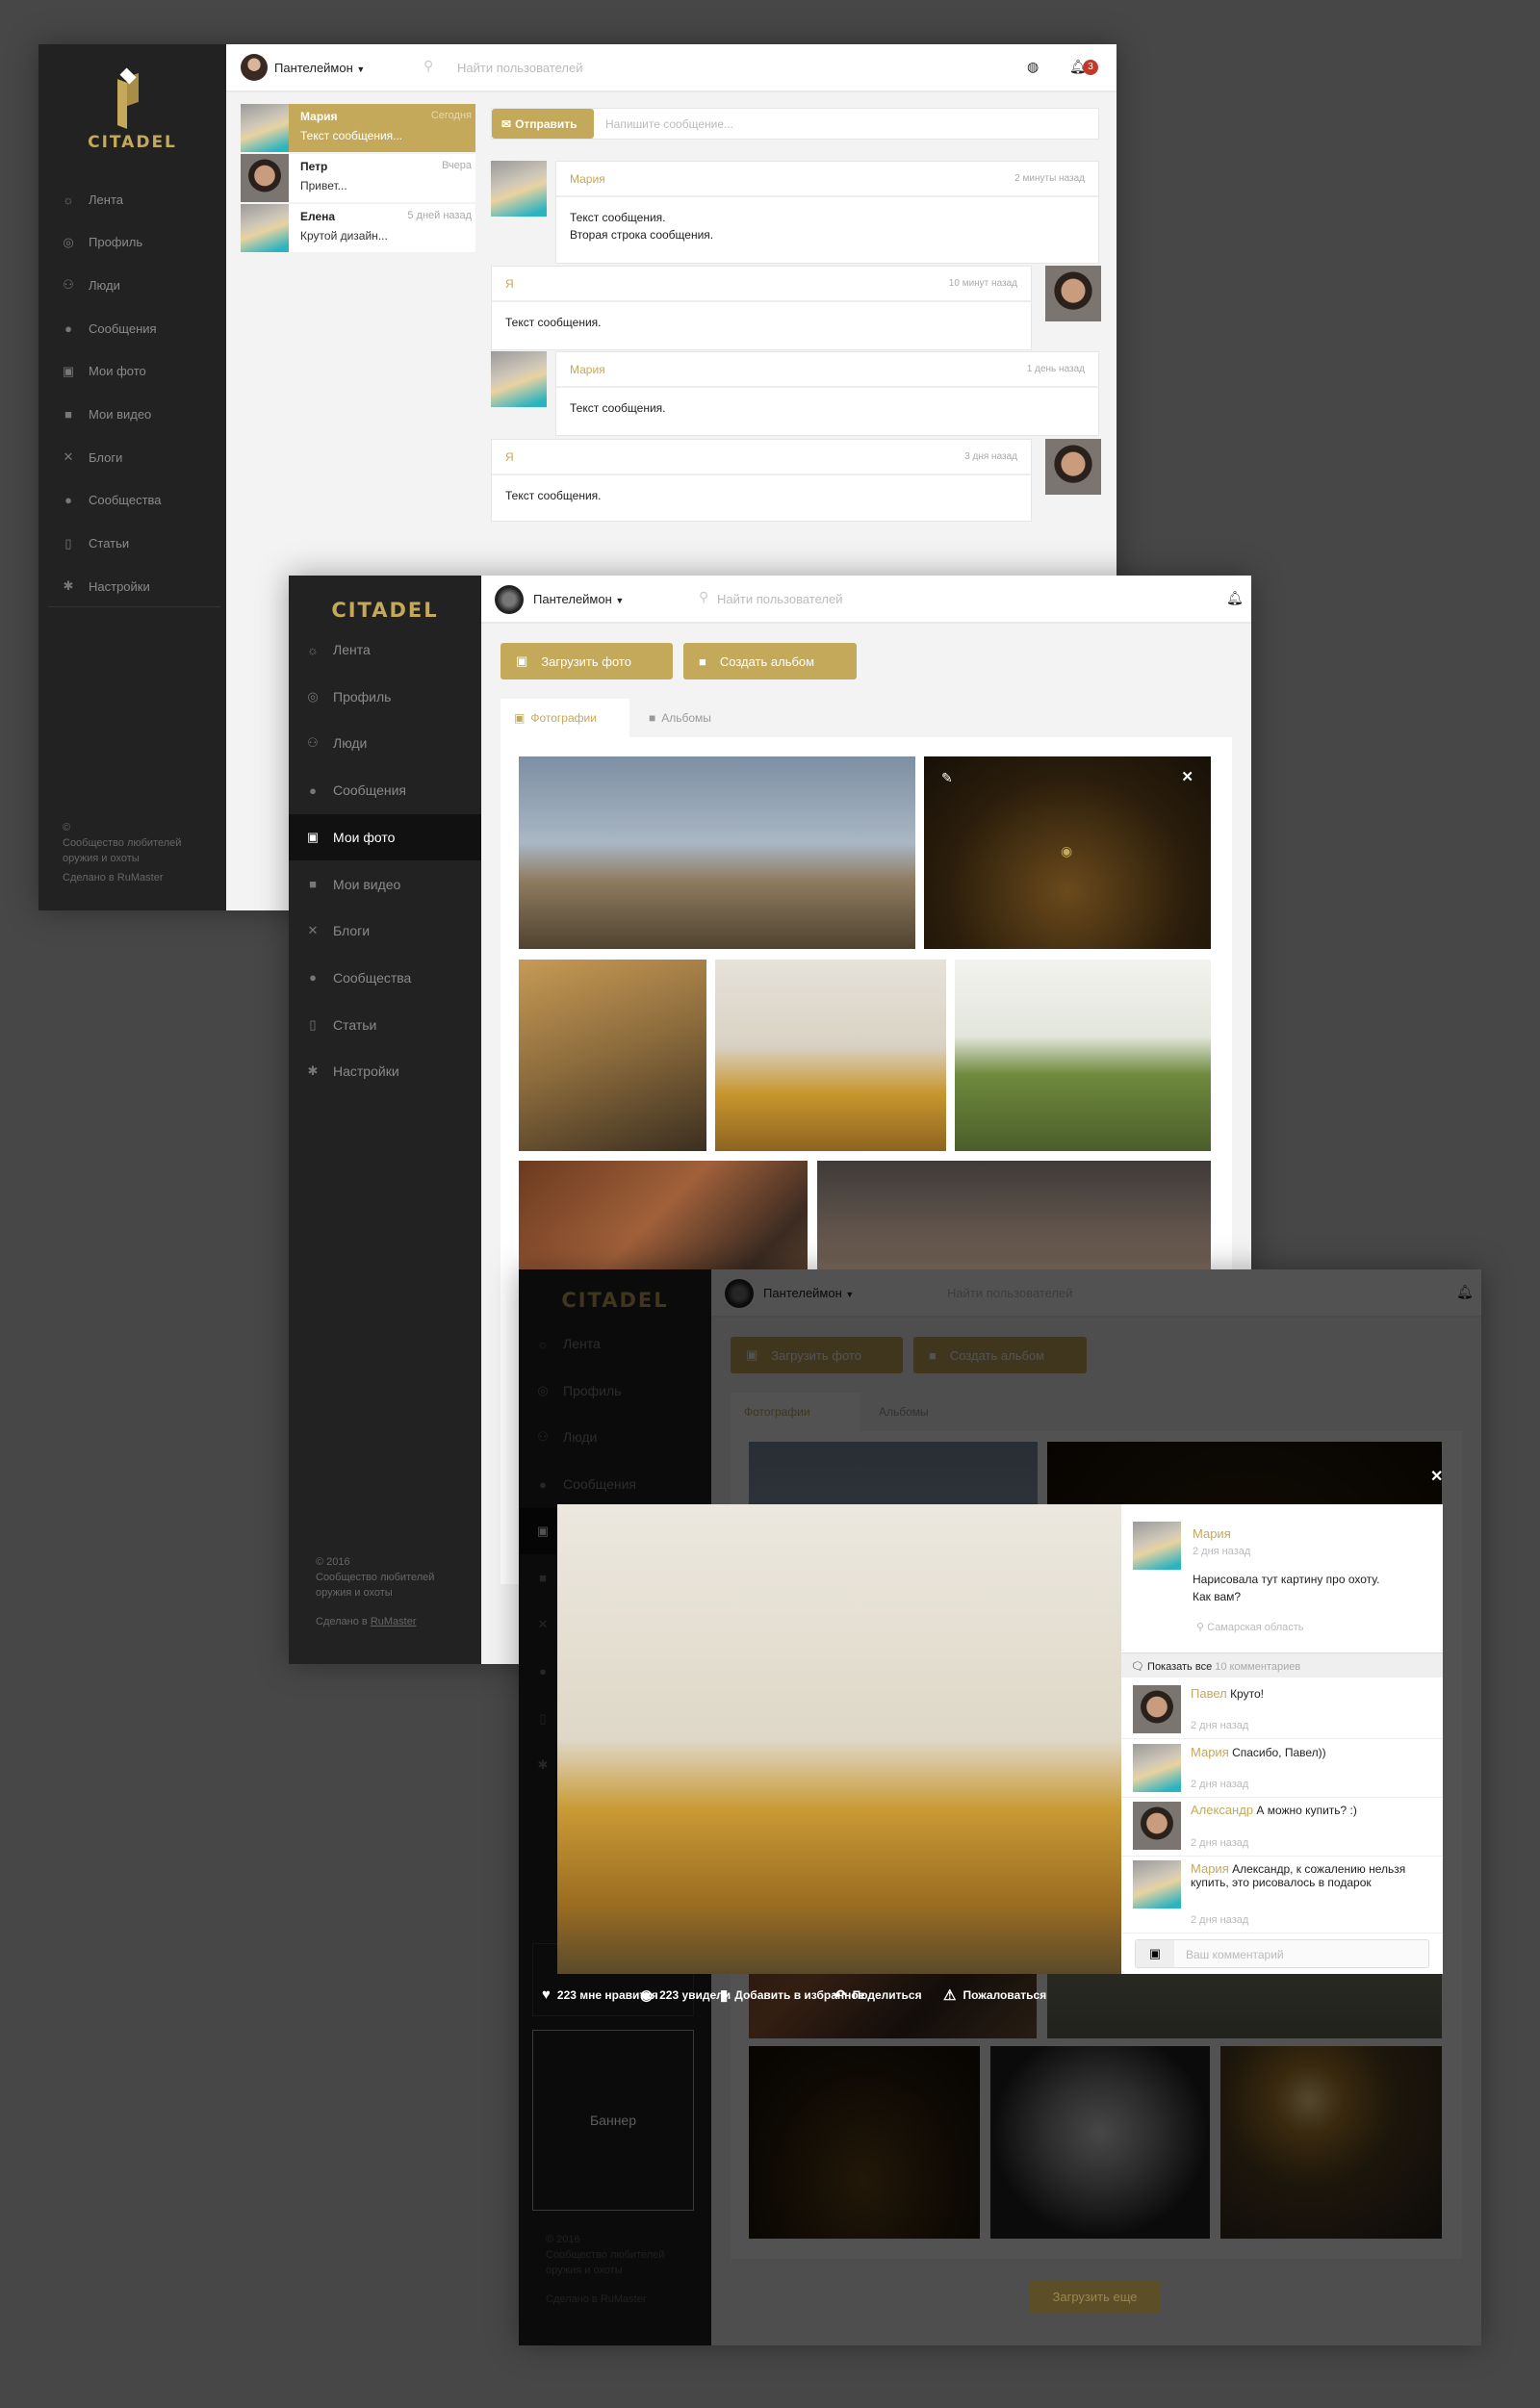 The height and width of the screenshot is (2408, 1540). I want to click on conversation-name: Петр, so click(314, 166).